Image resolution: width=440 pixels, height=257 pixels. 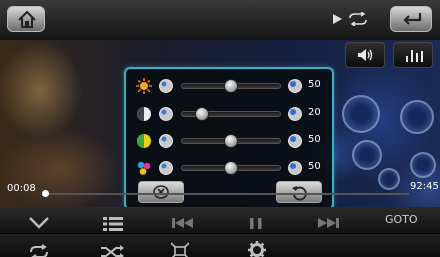 I want to click on speaker-icon, so click(x=365, y=55).